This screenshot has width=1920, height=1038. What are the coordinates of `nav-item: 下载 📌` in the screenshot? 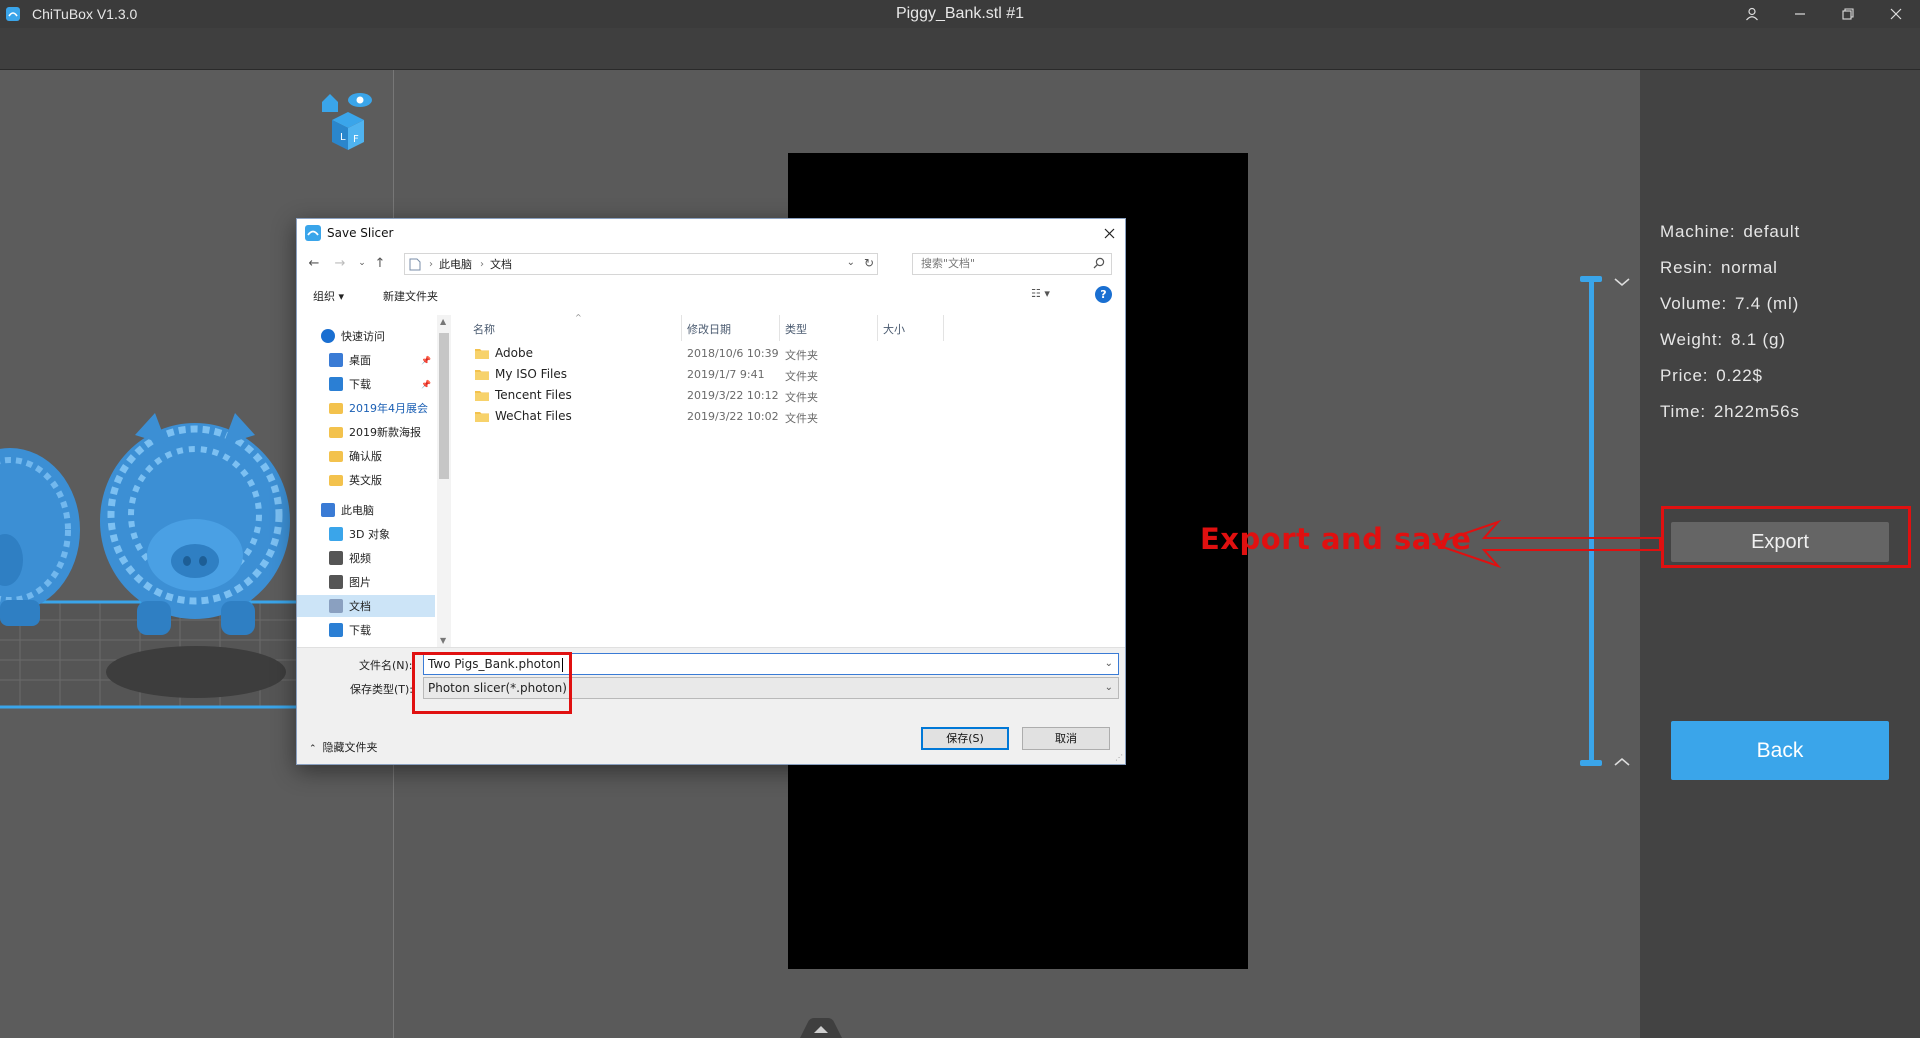 It's located at (366, 384).